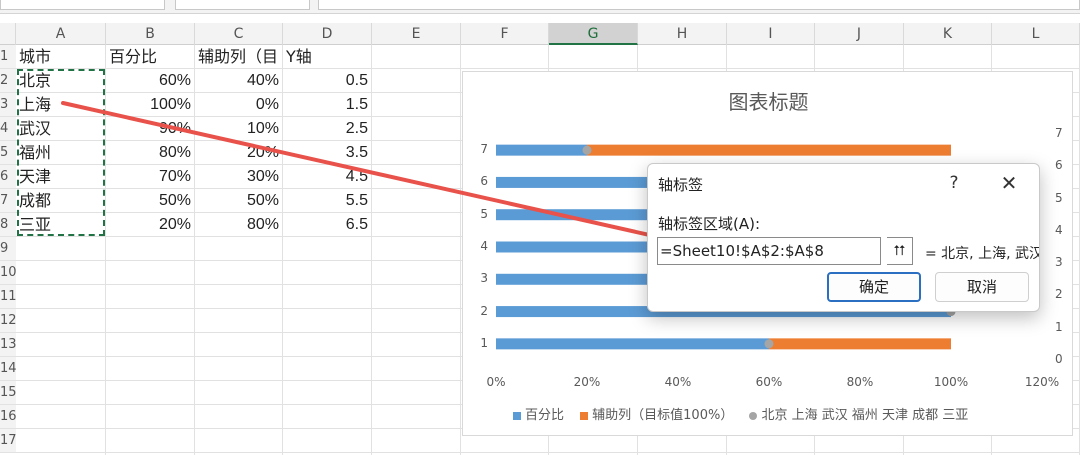 The height and width of the screenshot is (455, 1080). I want to click on row-header-16: 16, so click(8, 417).